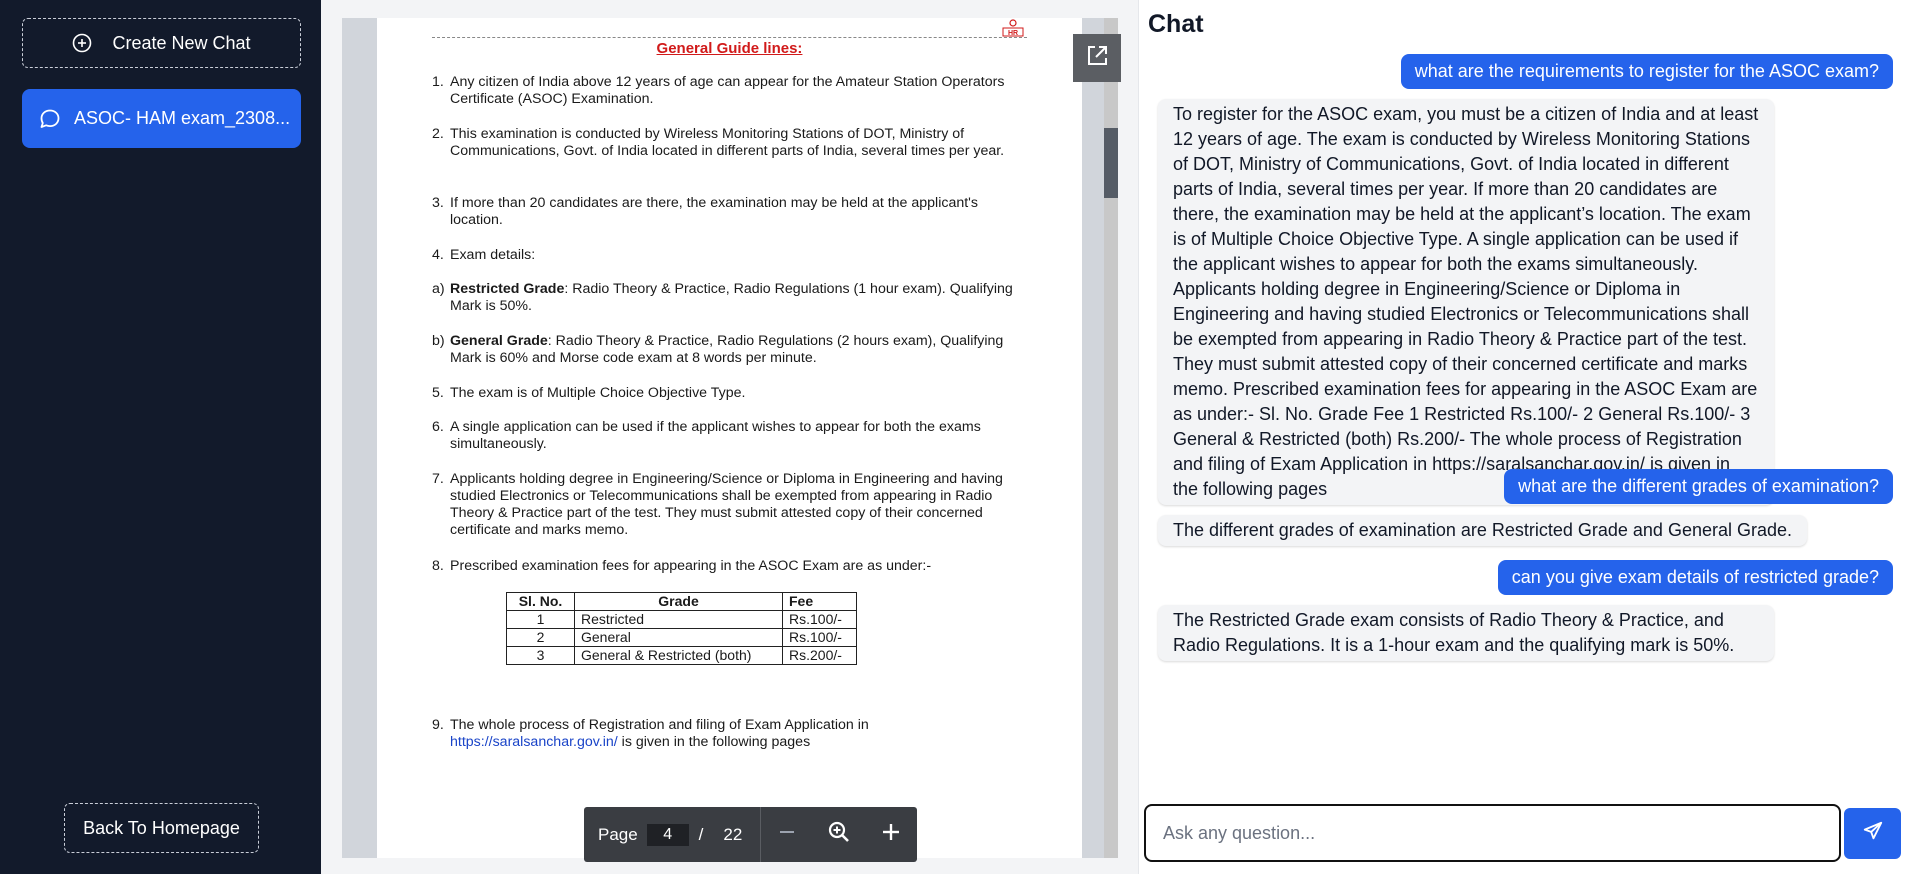 Image resolution: width=1907 pixels, height=874 pixels. Describe the element at coordinates (729, 37) in the screenshot. I see `header-rule` at that location.